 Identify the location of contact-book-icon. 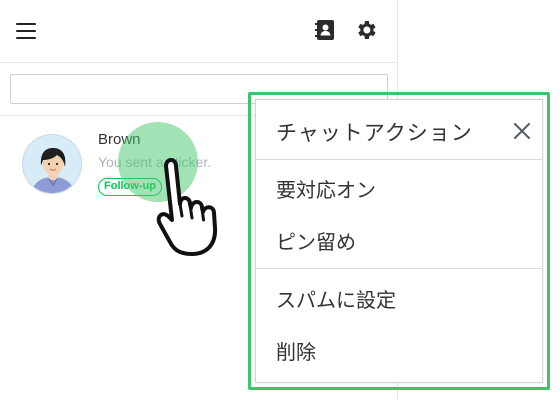
(325, 30).